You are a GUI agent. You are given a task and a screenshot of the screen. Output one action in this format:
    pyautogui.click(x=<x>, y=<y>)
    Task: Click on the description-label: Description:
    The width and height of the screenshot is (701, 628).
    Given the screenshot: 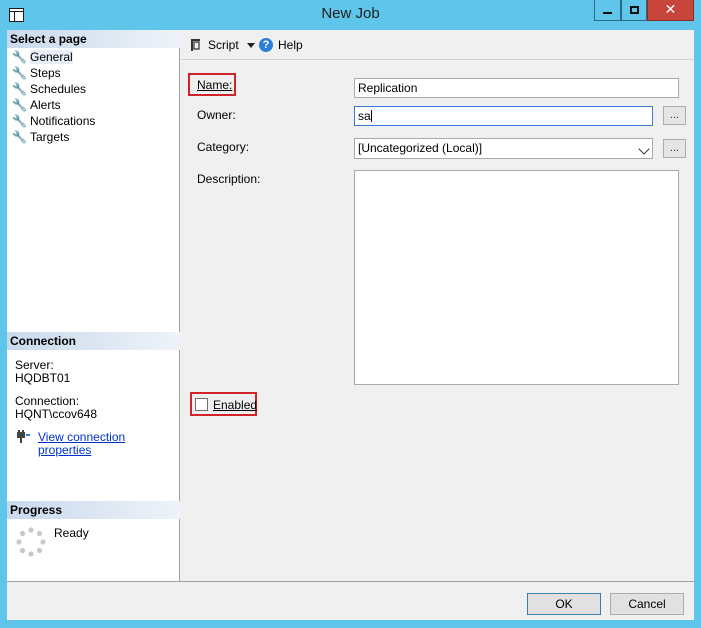 What is the action you would take?
    pyautogui.click(x=229, y=179)
    